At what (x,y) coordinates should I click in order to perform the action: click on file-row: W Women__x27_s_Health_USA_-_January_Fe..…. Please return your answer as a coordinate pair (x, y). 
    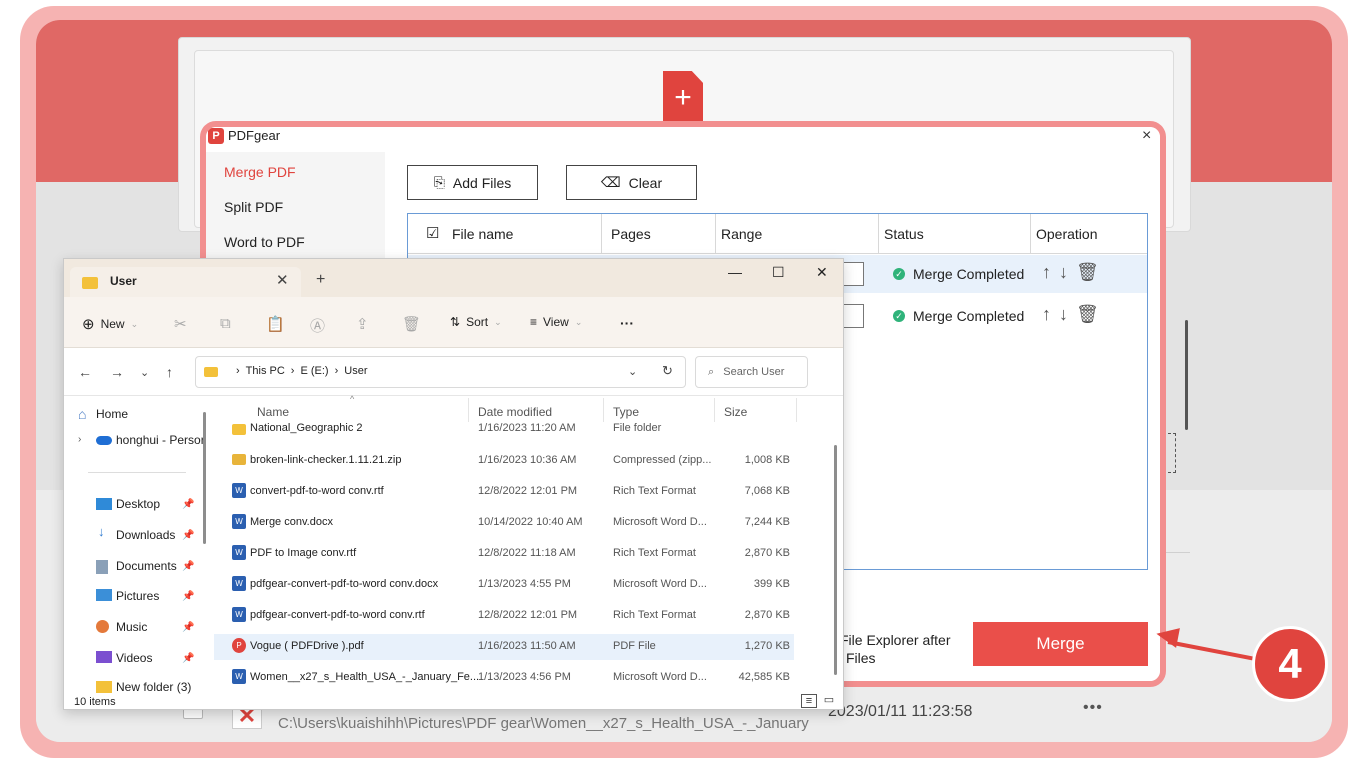
    Looking at the image, I should click on (504, 678).